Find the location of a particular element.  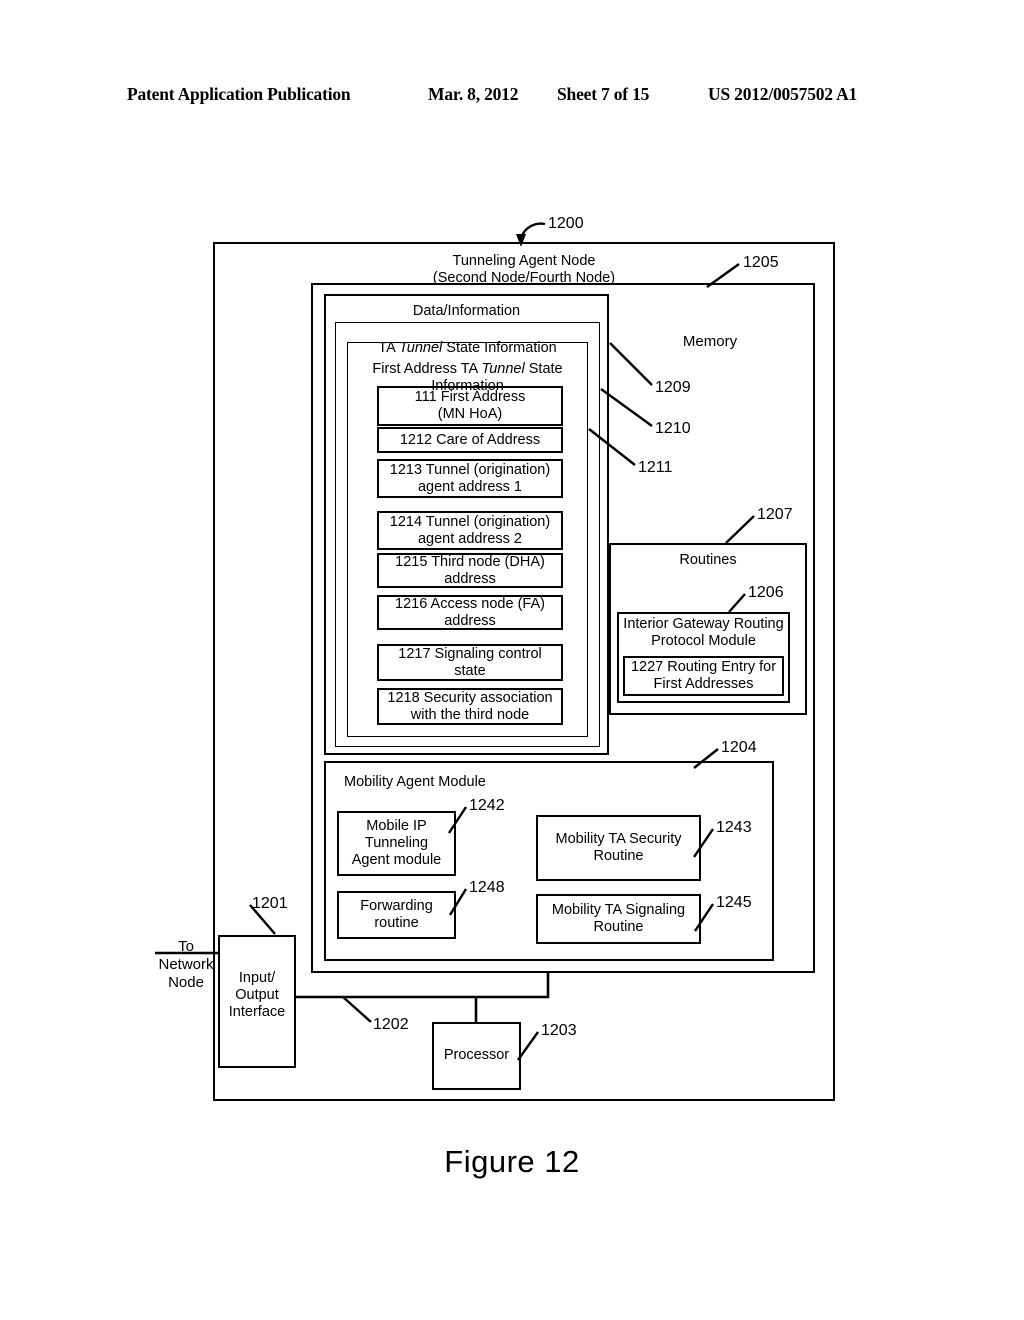

ref-1211: 1211 is located at coordinates (655, 467).